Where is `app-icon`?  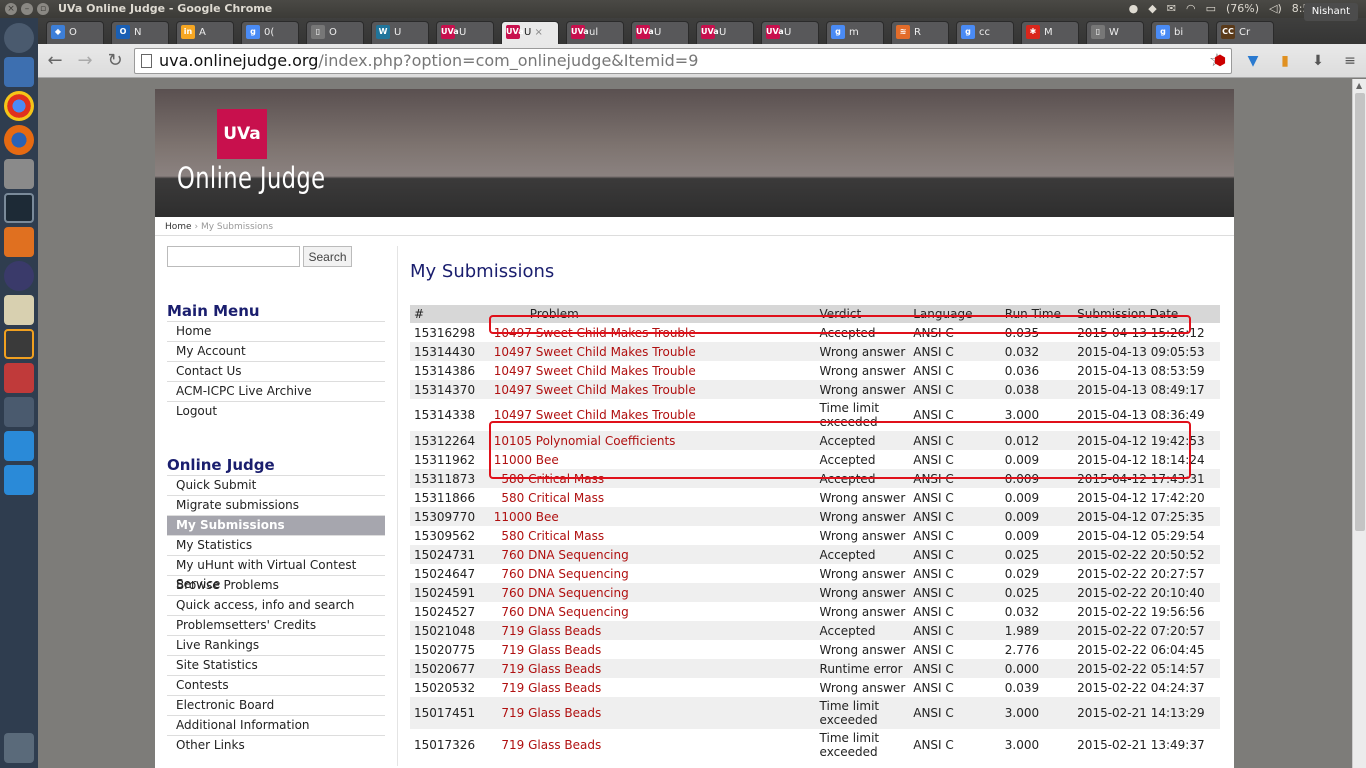 app-icon is located at coordinates (19, 446).